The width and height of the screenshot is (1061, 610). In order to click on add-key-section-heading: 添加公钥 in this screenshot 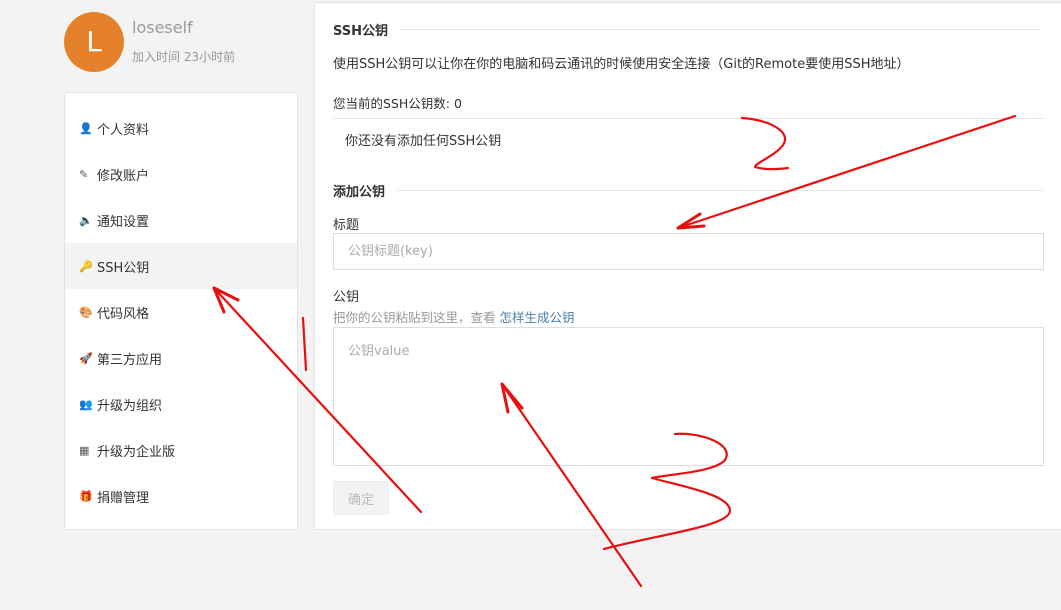, I will do `click(688, 190)`.